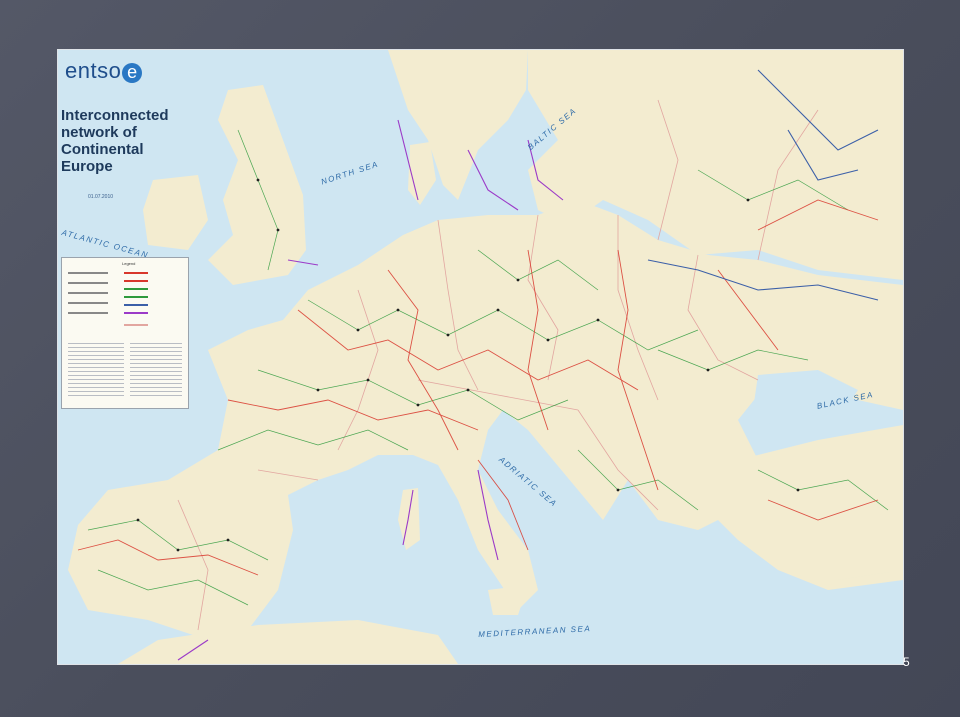 Image resolution: width=960 pixels, height=717 pixels. What do you see at coordinates (101, 197) in the screenshot?
I see `map-date: 01.07.2010` at bounding box center [101, 197].